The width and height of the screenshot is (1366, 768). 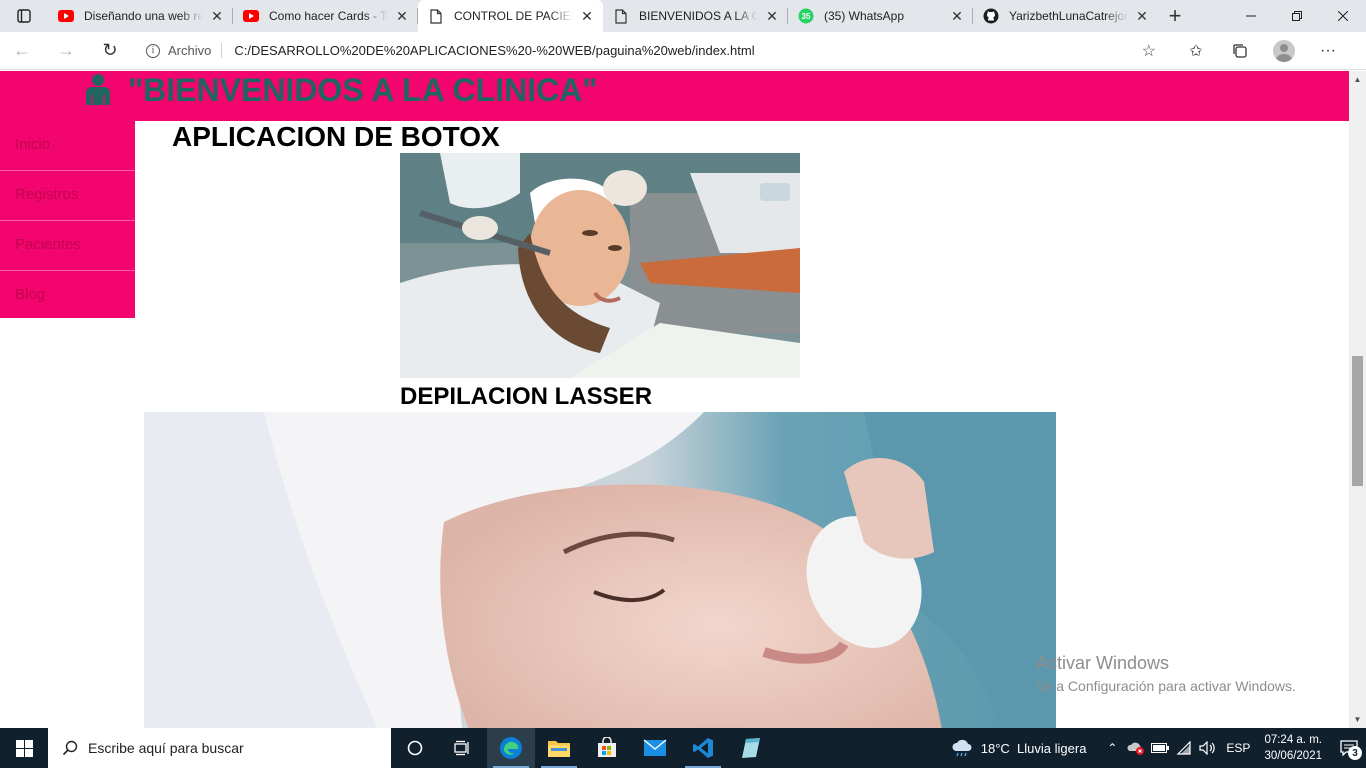 I want to click on show-hidden-icons-button: ⌃, so click(x=1112, y=748).